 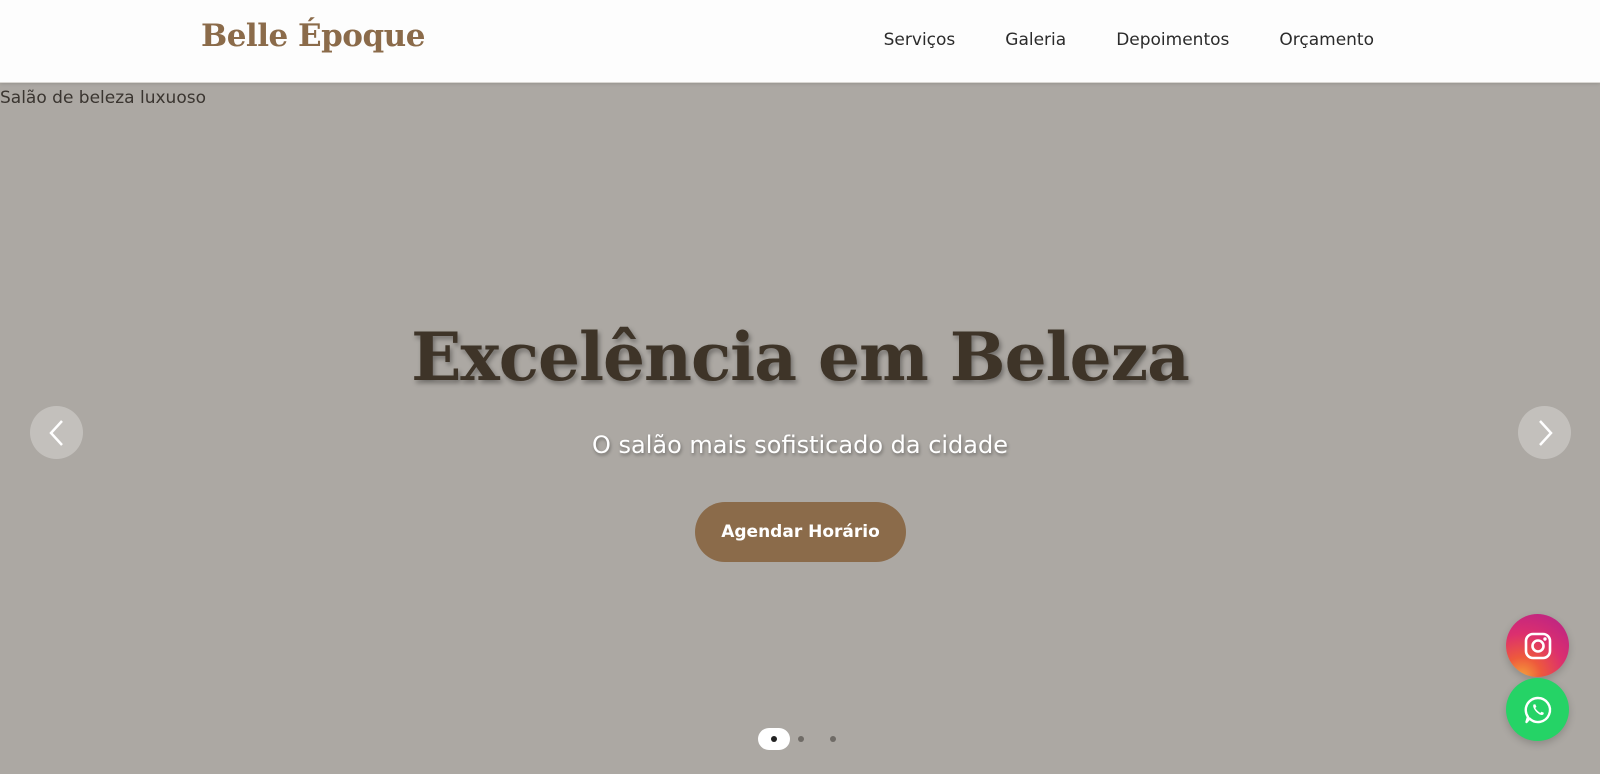 I want to click on carousel-indicators, so click(x=797, y=739).